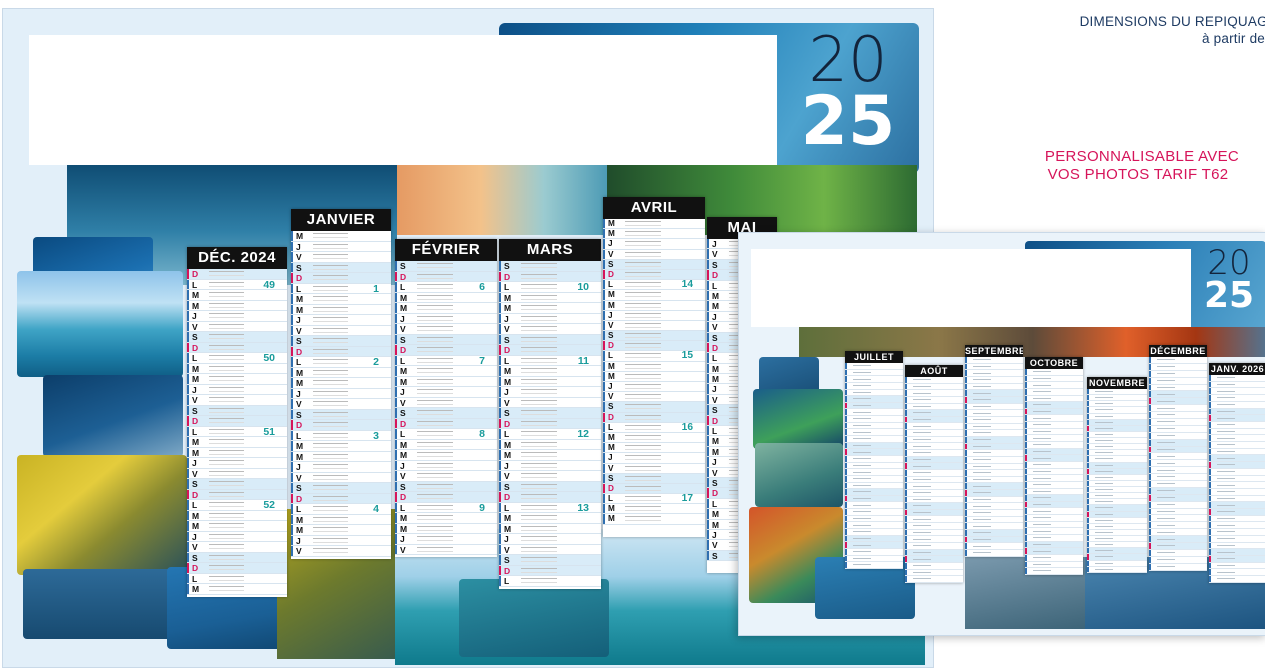 This screenshot has height=670, width=1265. What do you see at coordinates (550, 434) in the screenshot?
I see `day-row: L 12` at bounding box center [550, 434].